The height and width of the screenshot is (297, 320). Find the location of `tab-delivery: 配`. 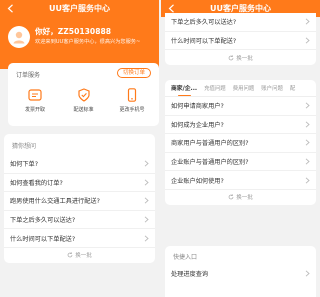

tab-delivery: 配 is located at coordinates (292, 90).